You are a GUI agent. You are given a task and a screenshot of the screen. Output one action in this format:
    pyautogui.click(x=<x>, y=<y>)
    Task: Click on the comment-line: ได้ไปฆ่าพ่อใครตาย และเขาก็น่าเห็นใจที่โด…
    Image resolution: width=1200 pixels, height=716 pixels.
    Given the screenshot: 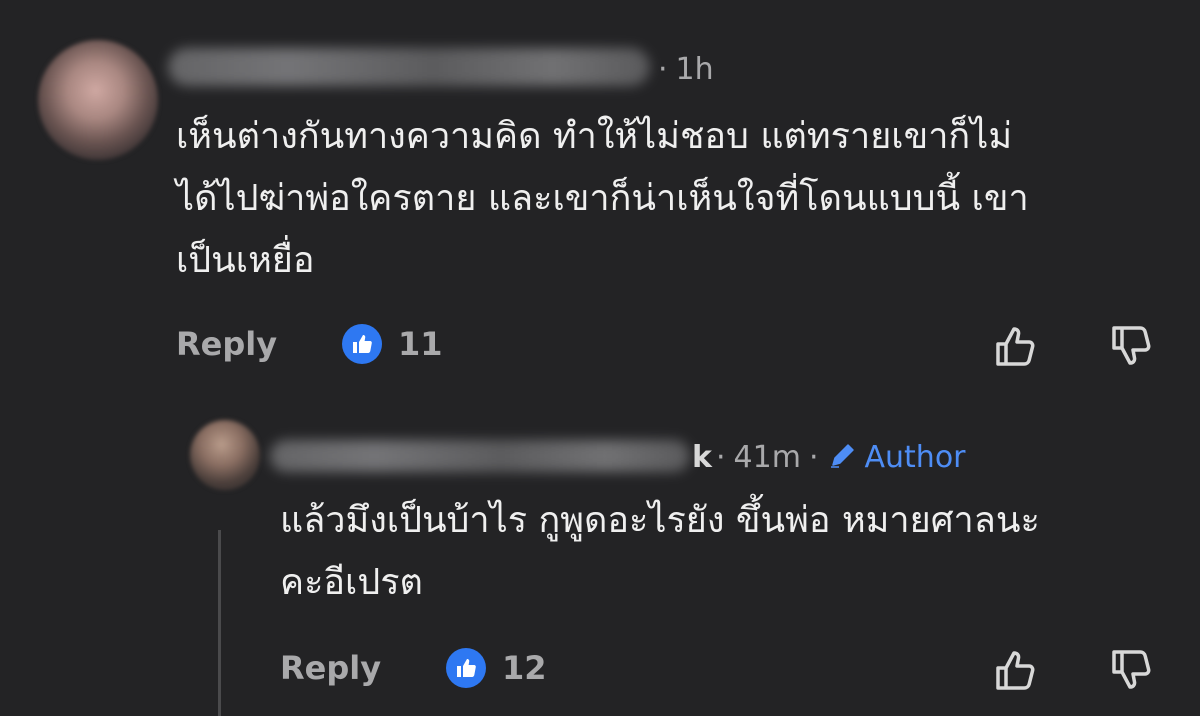 What is the action you would take?
    pyautogui.click(x=602, y=198)
    